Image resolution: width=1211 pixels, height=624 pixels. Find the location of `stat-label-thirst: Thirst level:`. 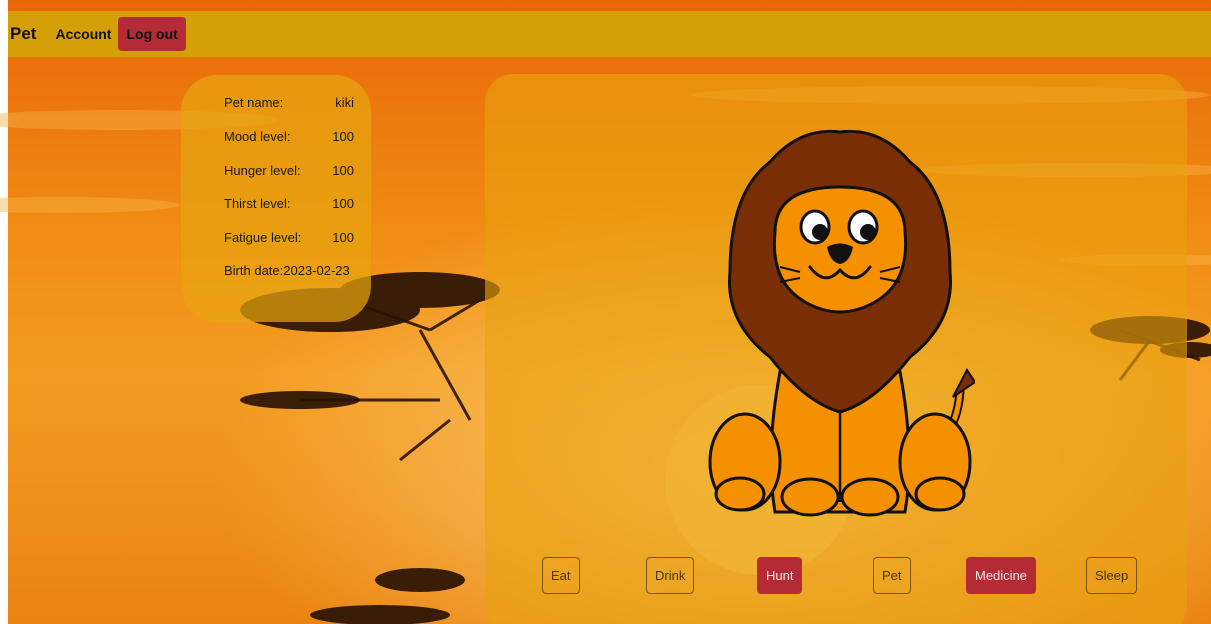

stat-label-thirst: Thirst level: is located at coordinates (257, 203).